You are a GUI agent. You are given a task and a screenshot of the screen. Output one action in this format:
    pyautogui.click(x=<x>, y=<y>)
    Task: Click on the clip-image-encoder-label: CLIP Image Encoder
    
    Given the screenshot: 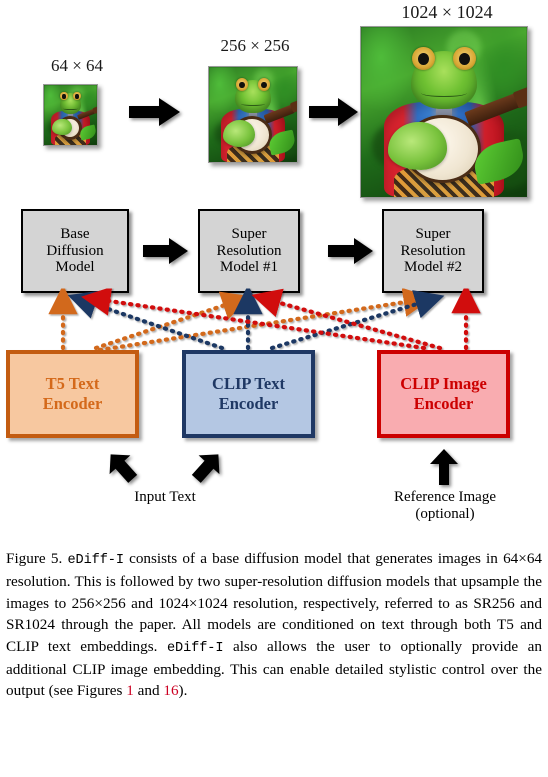 What is the action you would take?
    pyautogui.click(x=443, y=393)
    